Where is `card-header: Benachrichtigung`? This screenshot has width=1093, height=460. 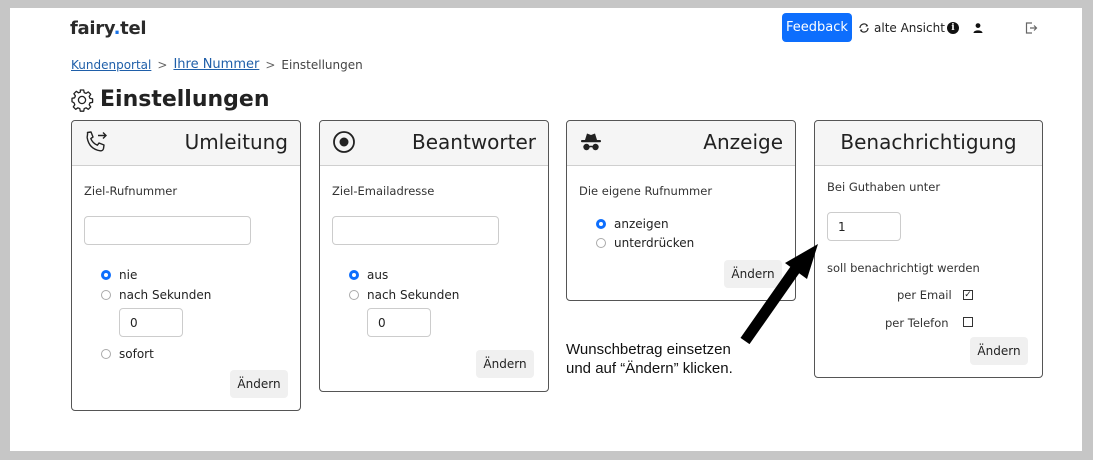 card-header: Benachrichtigung is located at coordinates (928, 143).